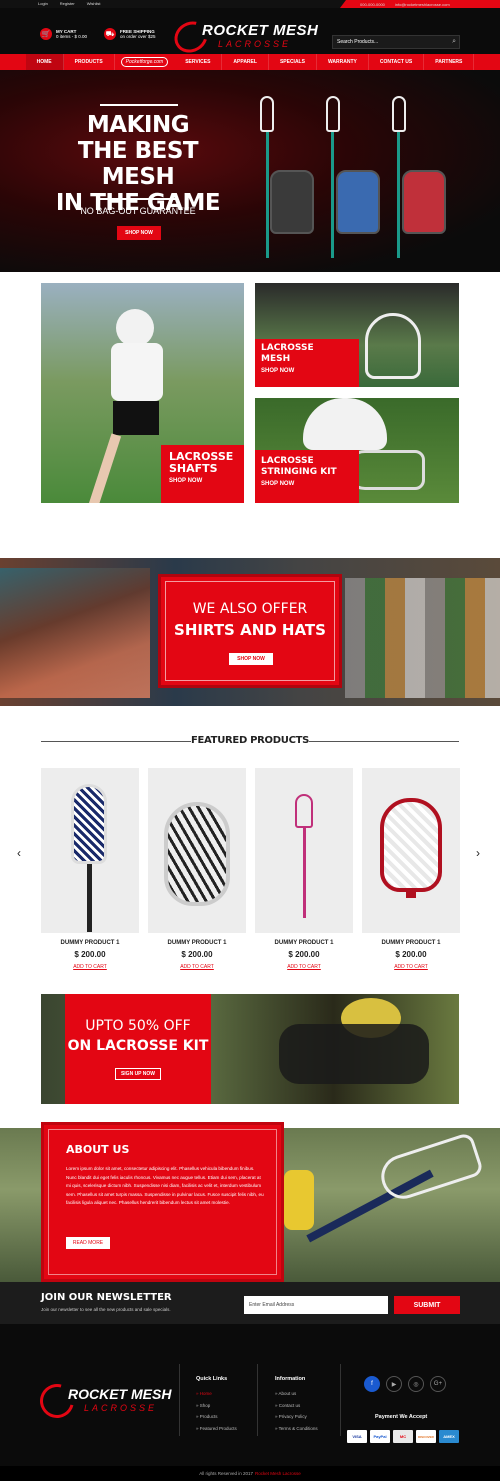  I want to click on nav-partners: PARTNERS, so click(449, 62).